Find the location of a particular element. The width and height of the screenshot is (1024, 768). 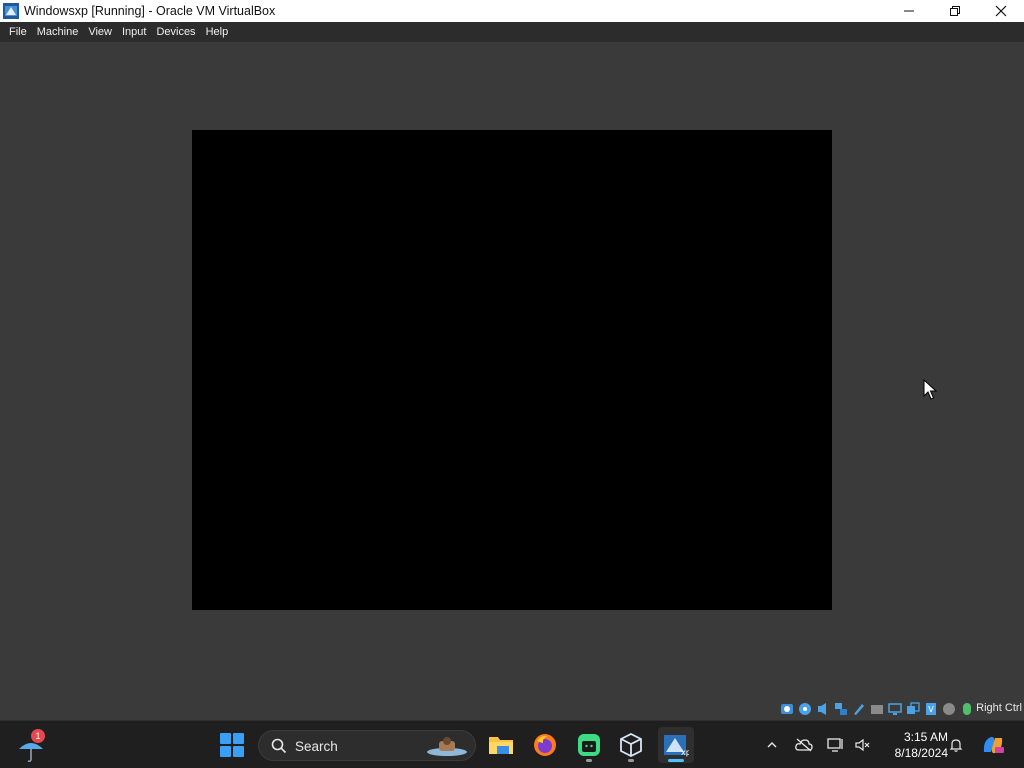

svg-text: xp is located at coordinates (685, 752).